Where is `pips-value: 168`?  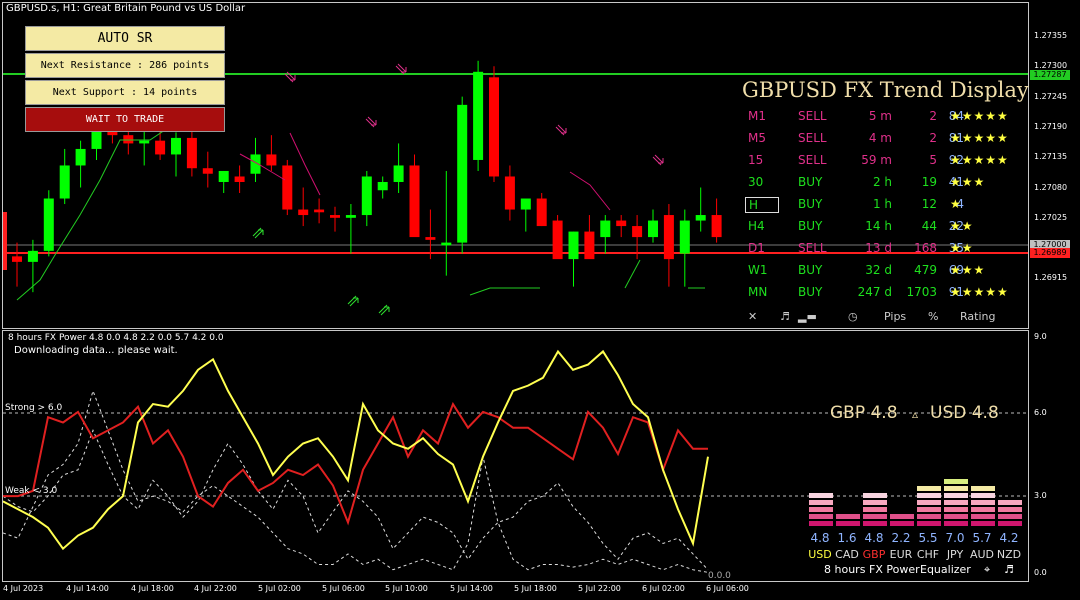
pips-value: 168 is located at coordinates (925, 248).